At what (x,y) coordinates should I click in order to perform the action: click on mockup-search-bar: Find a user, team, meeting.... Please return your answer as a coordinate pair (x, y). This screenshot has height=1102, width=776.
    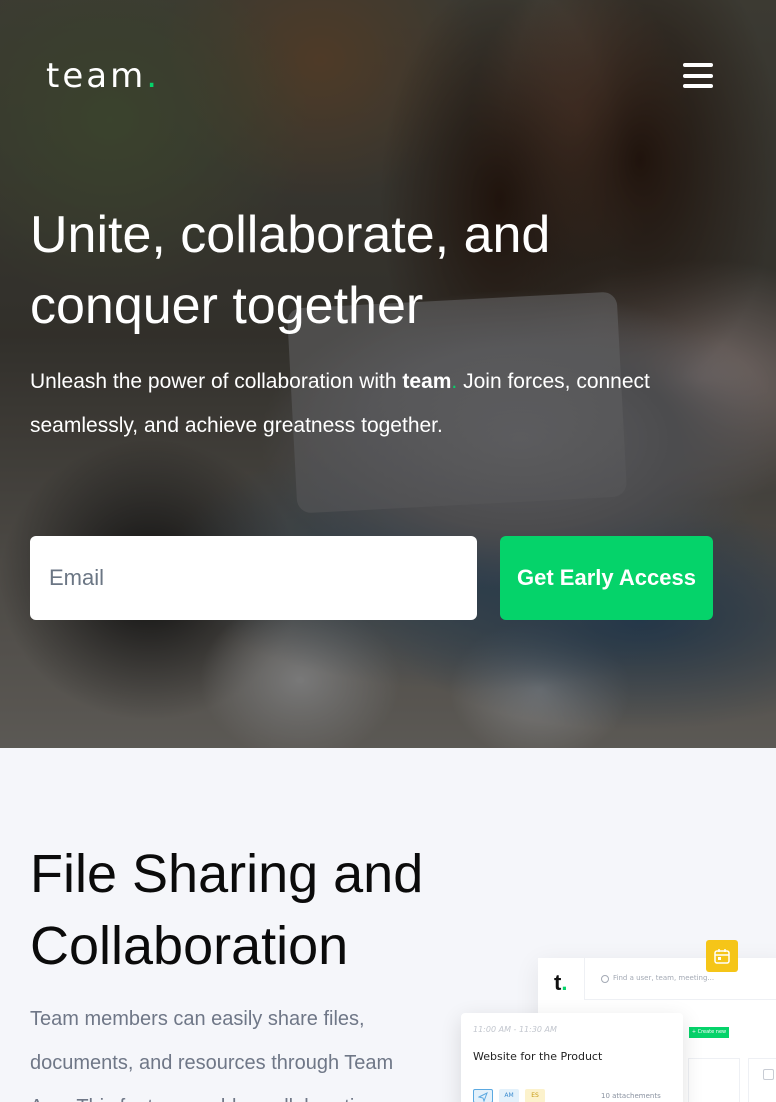
    Looking at the image, I should click on (680, 979).